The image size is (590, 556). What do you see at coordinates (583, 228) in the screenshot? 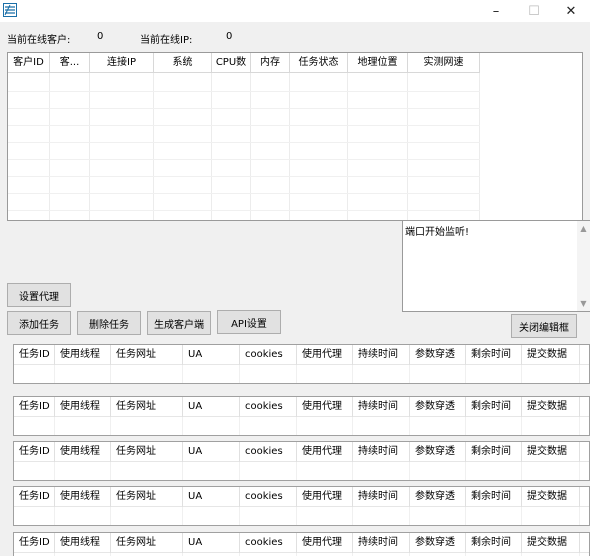
I see `scroll-up-icon: ▲` at bounding box center [583, 228].